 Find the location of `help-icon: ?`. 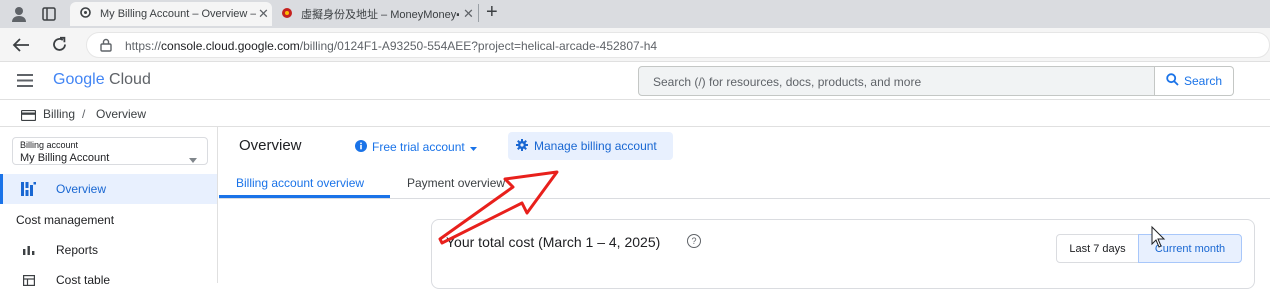

help-icon: ? is located at coordinates (694, 241).